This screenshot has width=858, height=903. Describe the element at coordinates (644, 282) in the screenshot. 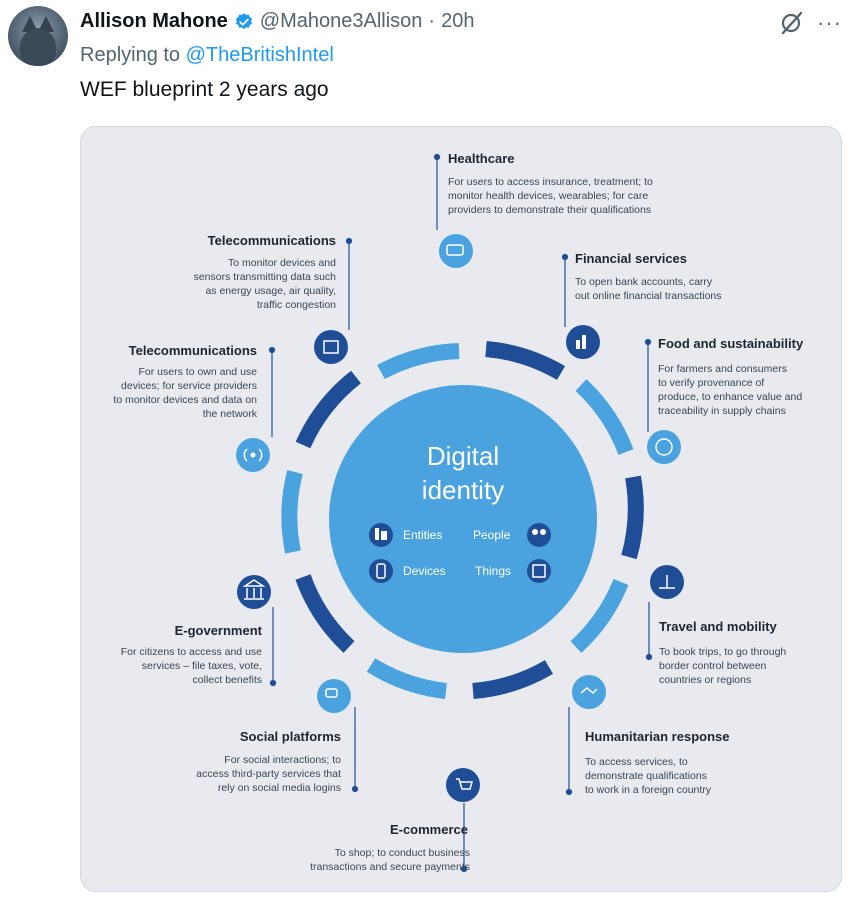

I see `section-desc-financial-1: To open bank accounts, carry` at that location.